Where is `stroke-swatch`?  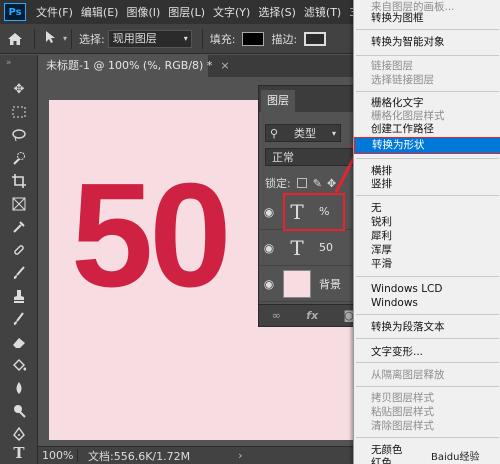 stroke-swatch is located at coordinates (315, 38).